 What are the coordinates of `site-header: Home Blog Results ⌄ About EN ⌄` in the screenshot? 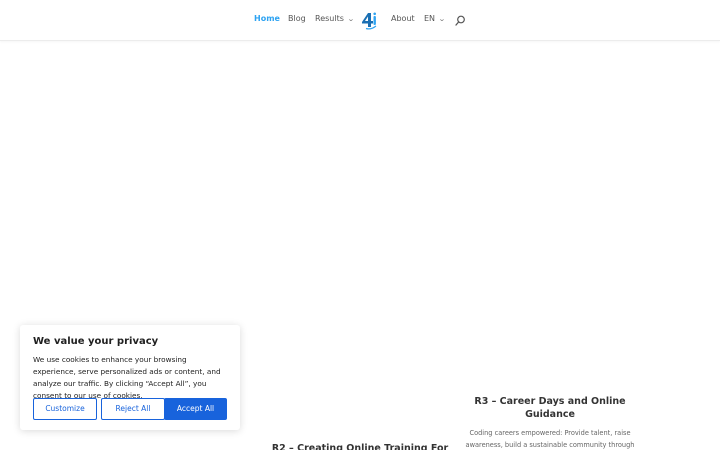 It's located at (360, 20).